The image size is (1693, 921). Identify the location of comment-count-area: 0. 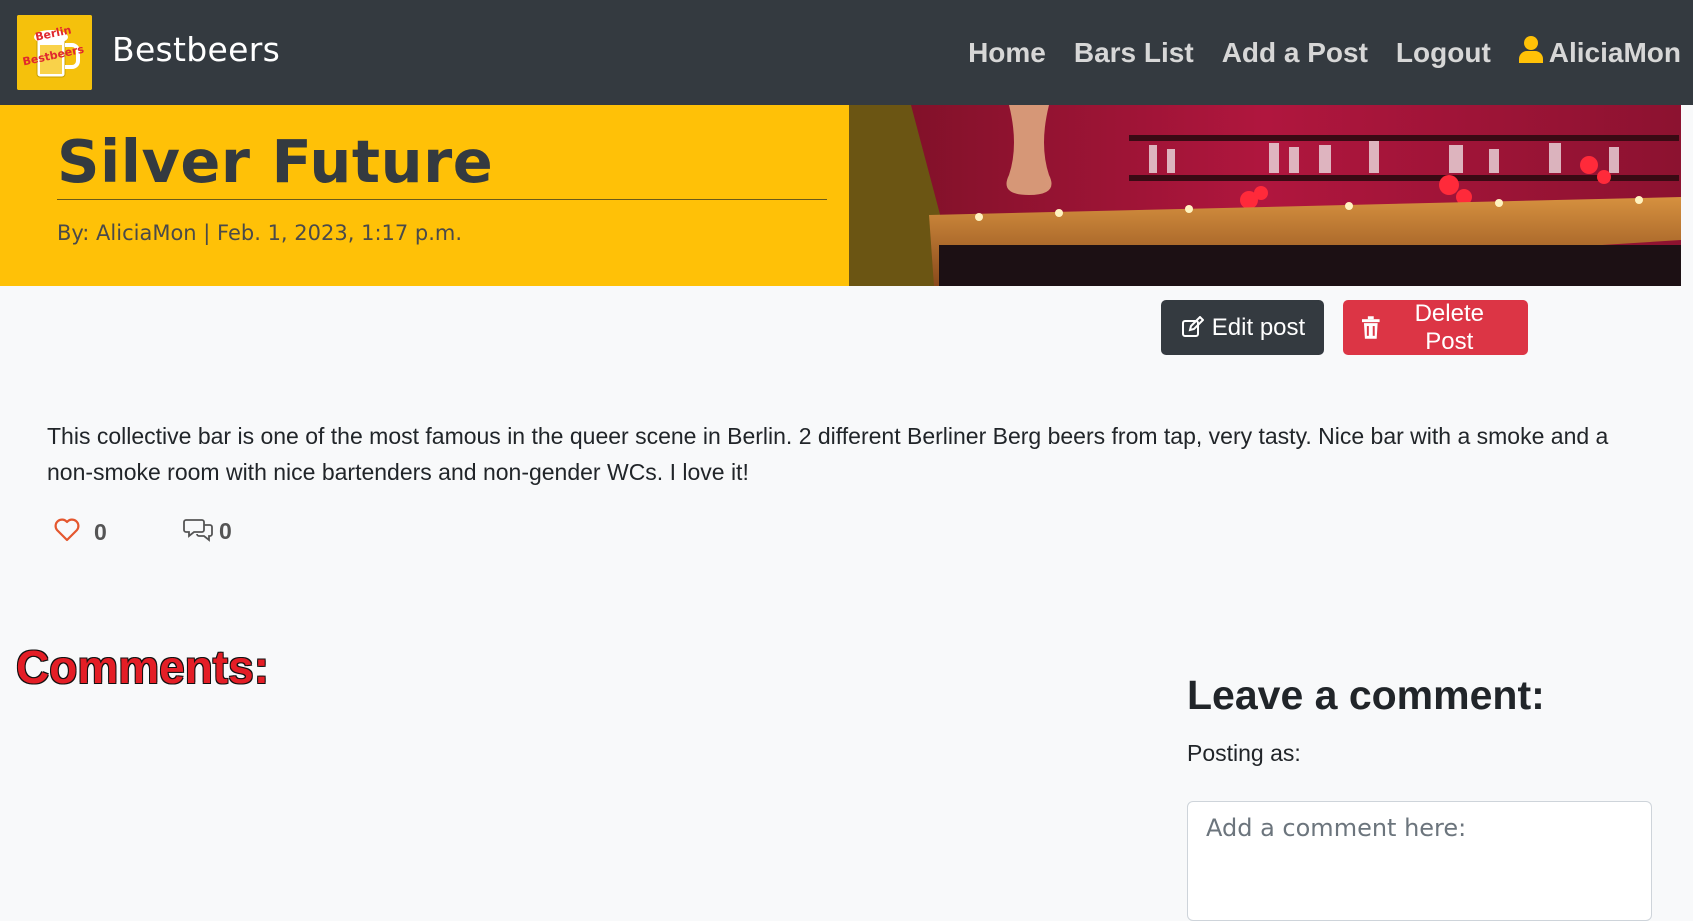
(207, 531).